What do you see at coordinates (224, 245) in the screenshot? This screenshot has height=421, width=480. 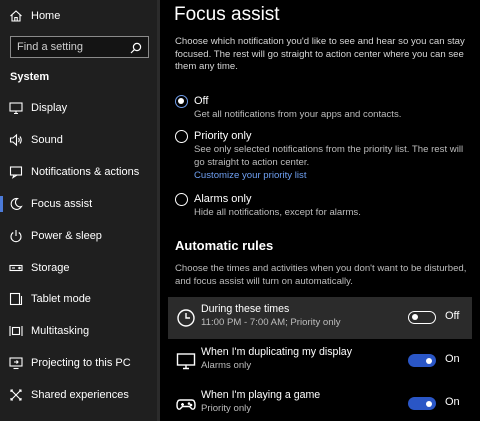 I see `automatic-rules-title: Automatic rules` at bounding box center [224, 245].